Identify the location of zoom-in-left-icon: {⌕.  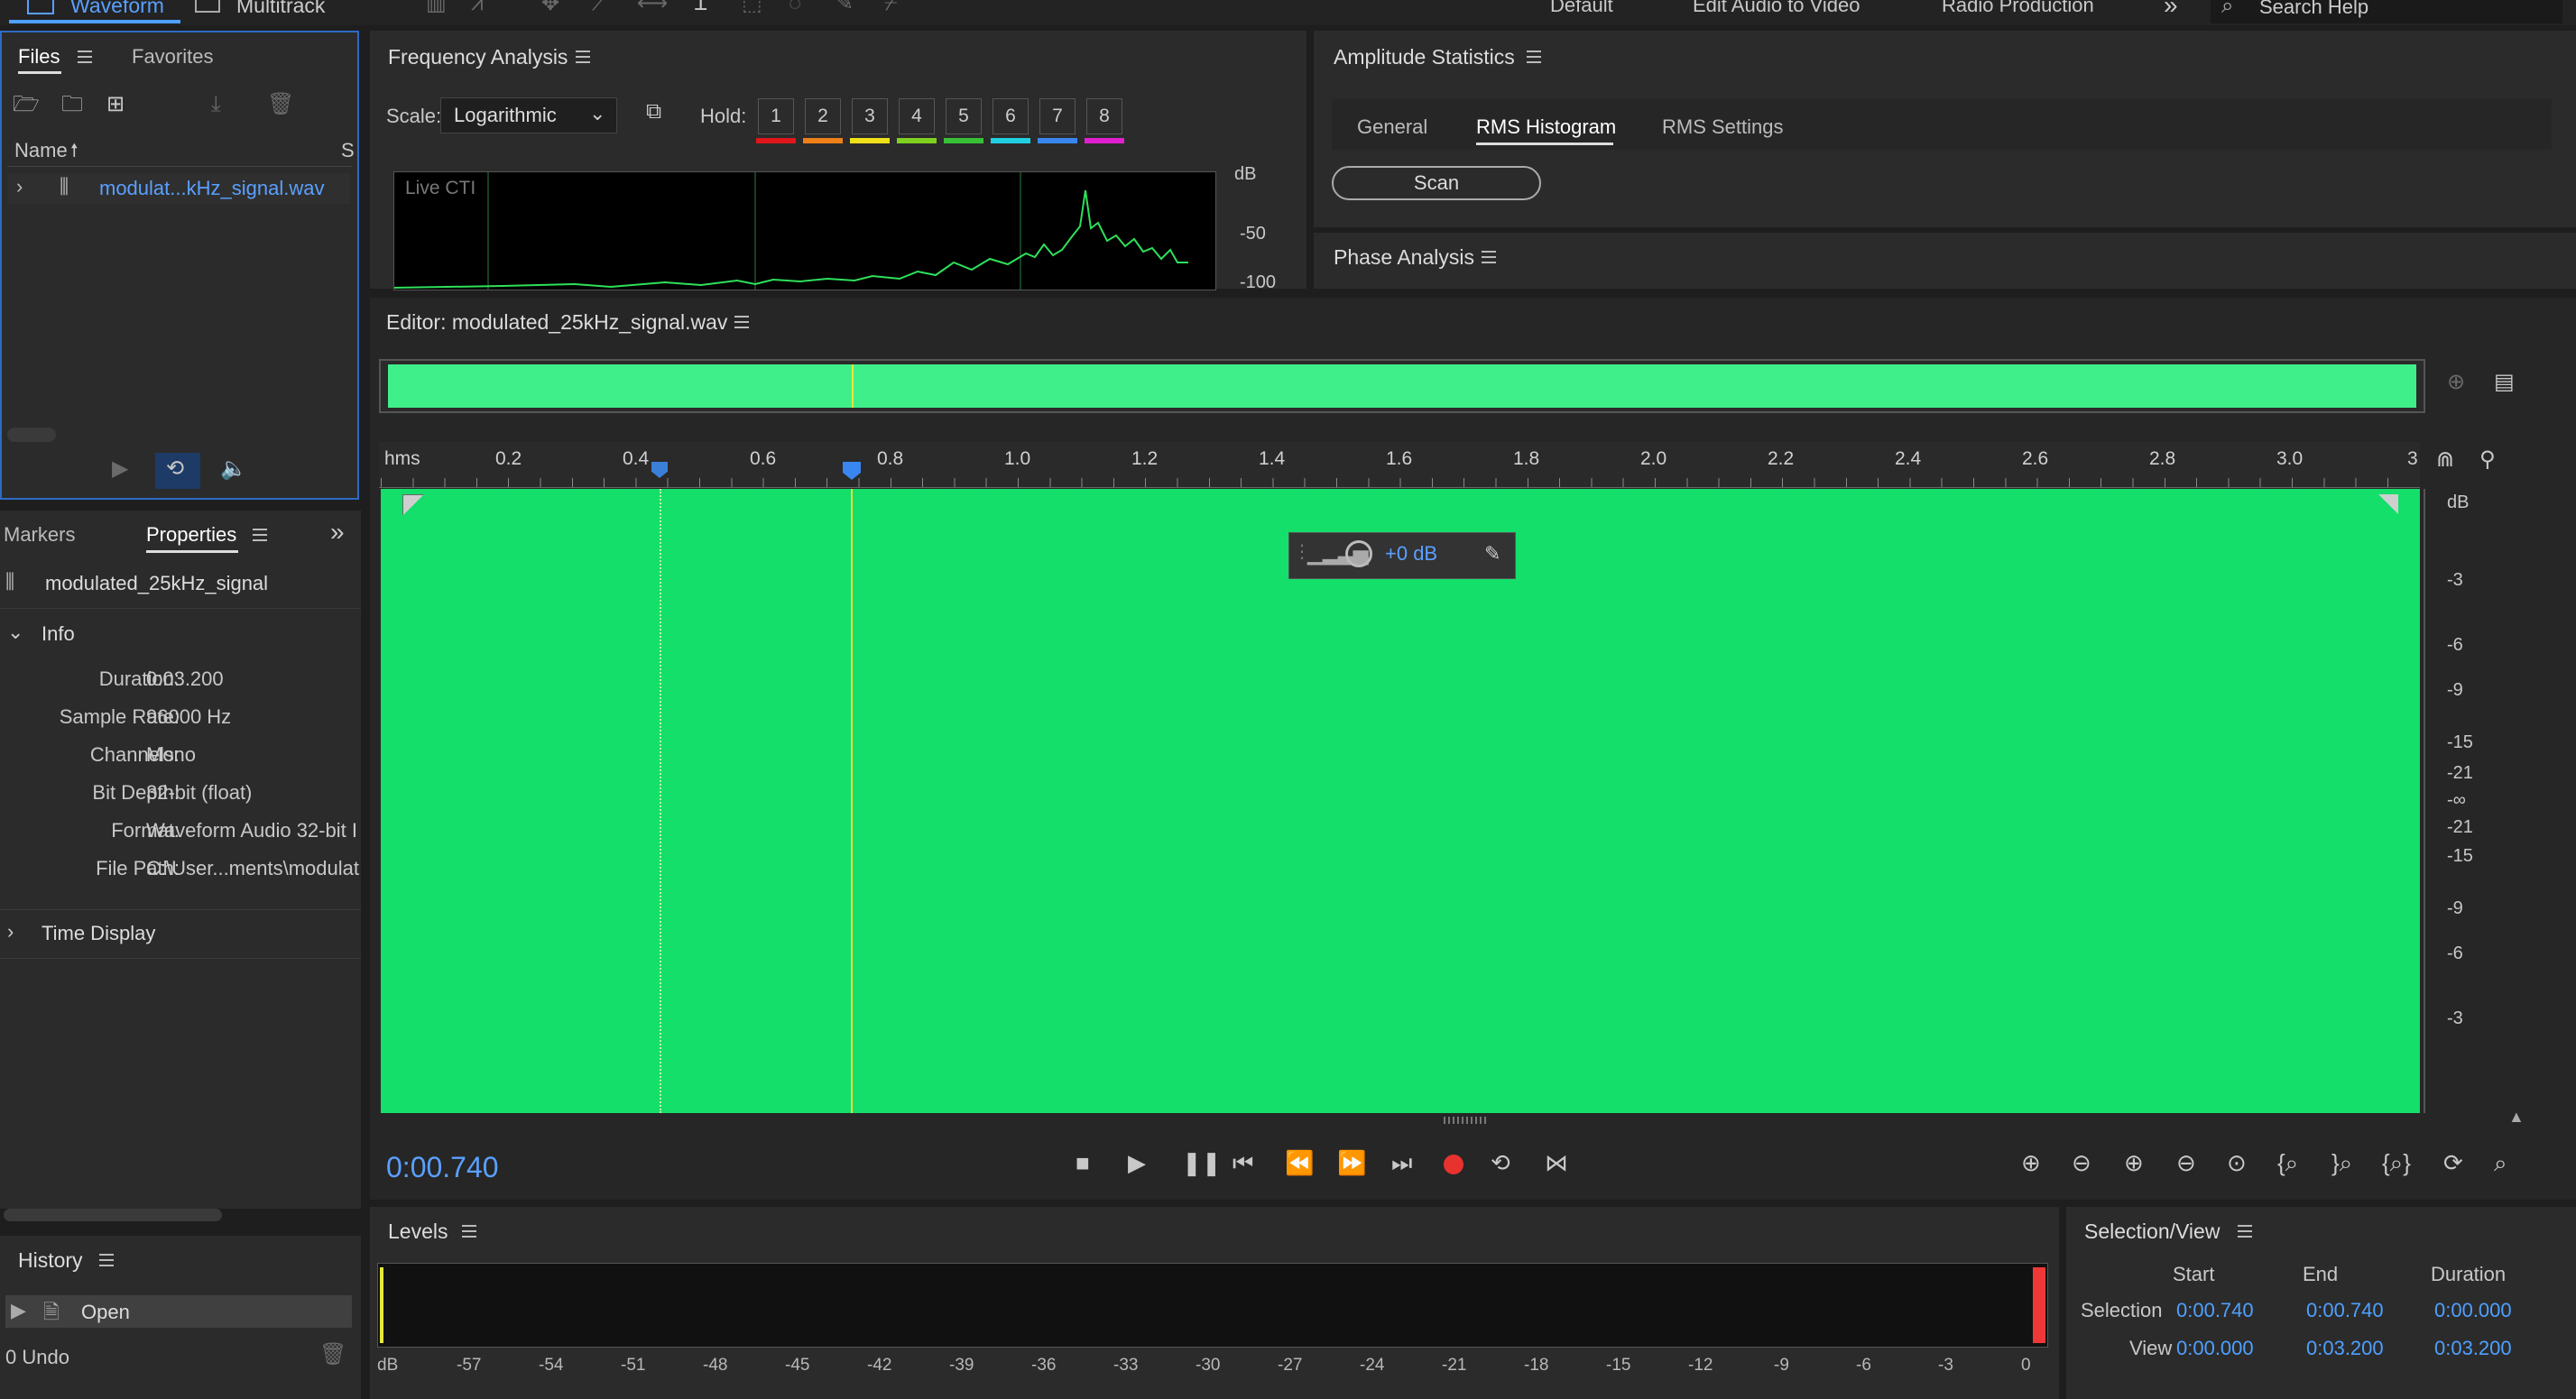
(2287, 1163).